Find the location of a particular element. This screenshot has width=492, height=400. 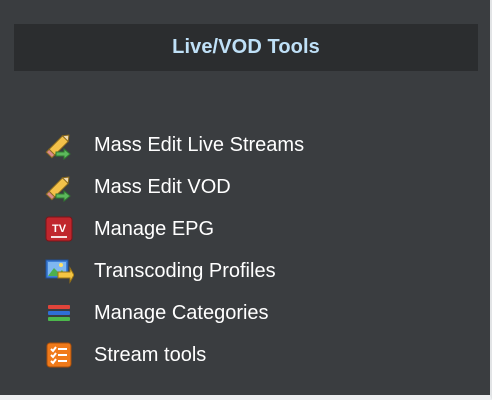

menu-item-mass-edit-live-streams: Mass Edit Live Streams is located at coordinates (174, 145).